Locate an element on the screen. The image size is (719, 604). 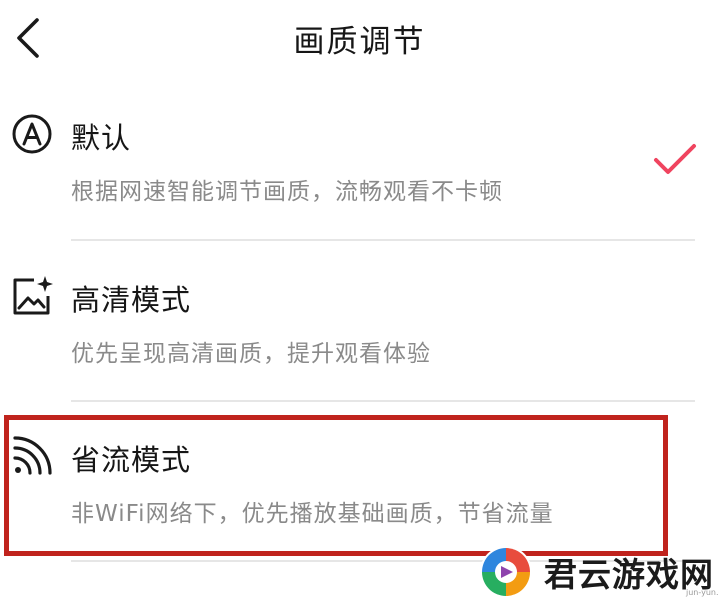
watermark-logo-icon is located at coordinates (506, 572).